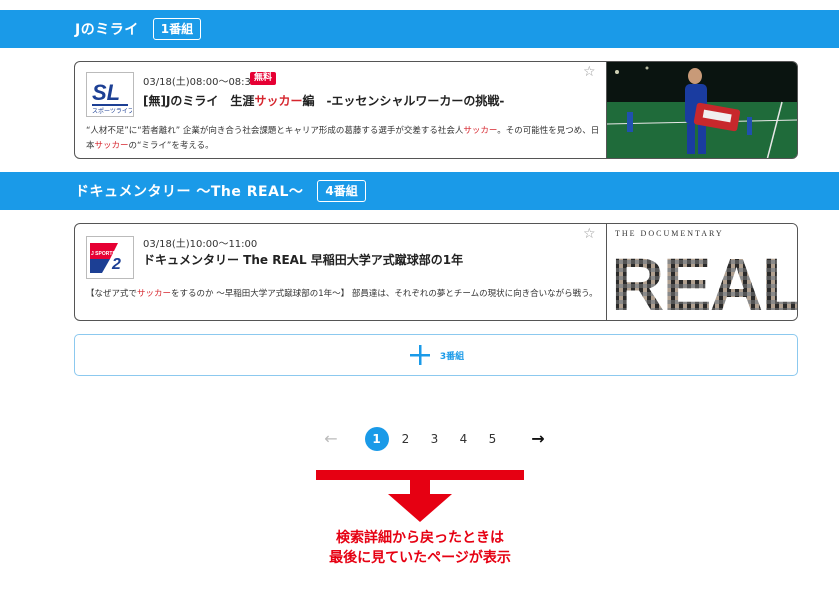  I want to click on svg-text: 2, so click(116, 264).